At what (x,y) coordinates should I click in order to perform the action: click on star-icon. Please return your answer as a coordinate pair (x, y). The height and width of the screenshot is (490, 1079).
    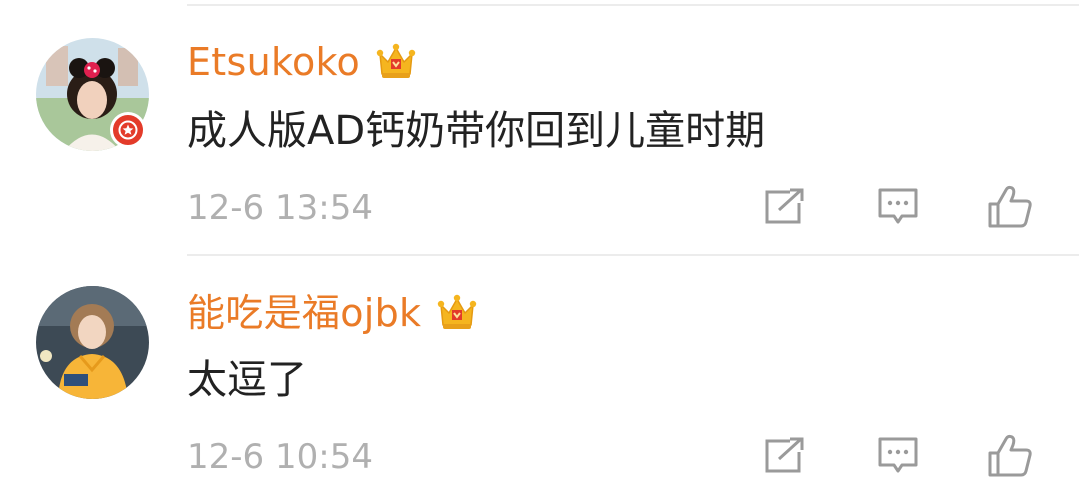
    Looking at the image, I should click on (128, 130).